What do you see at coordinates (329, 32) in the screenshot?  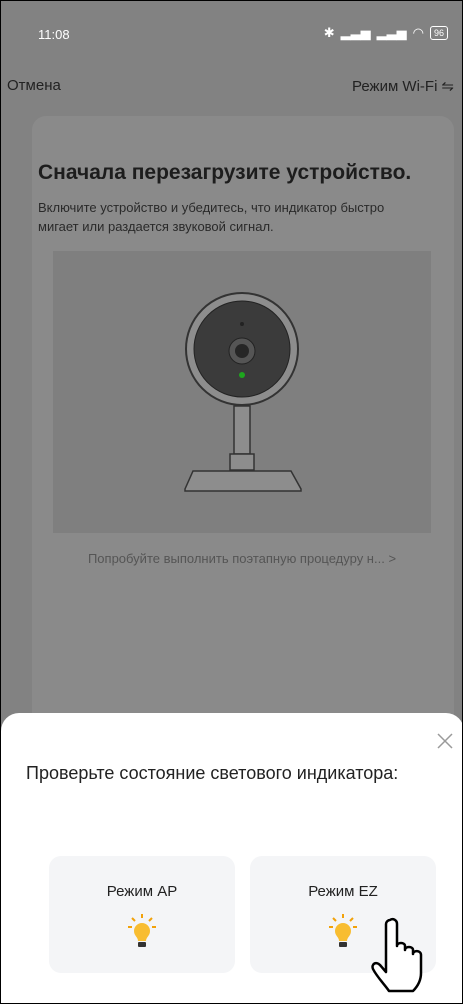 I see `bluetooth-icon: ✱` at bounding box center [329, 32].